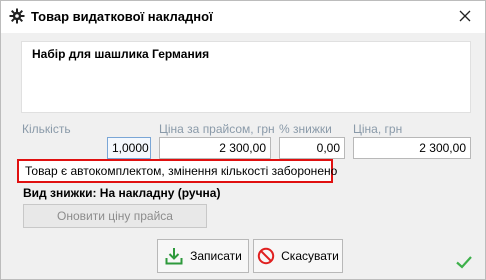  I want to click on close-icon, so click(465, 17).